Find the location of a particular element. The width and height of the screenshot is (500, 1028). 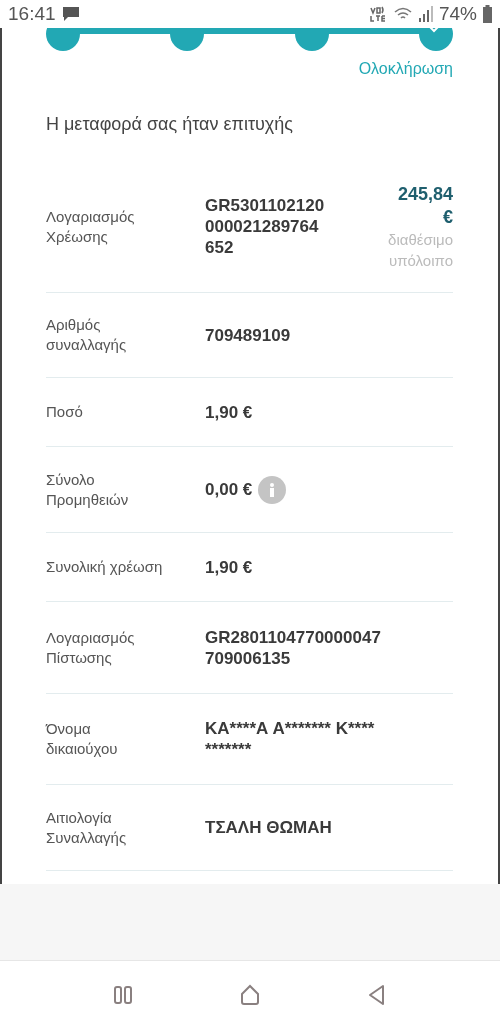

recent-apps-icon is located at coordinates (123, 994).